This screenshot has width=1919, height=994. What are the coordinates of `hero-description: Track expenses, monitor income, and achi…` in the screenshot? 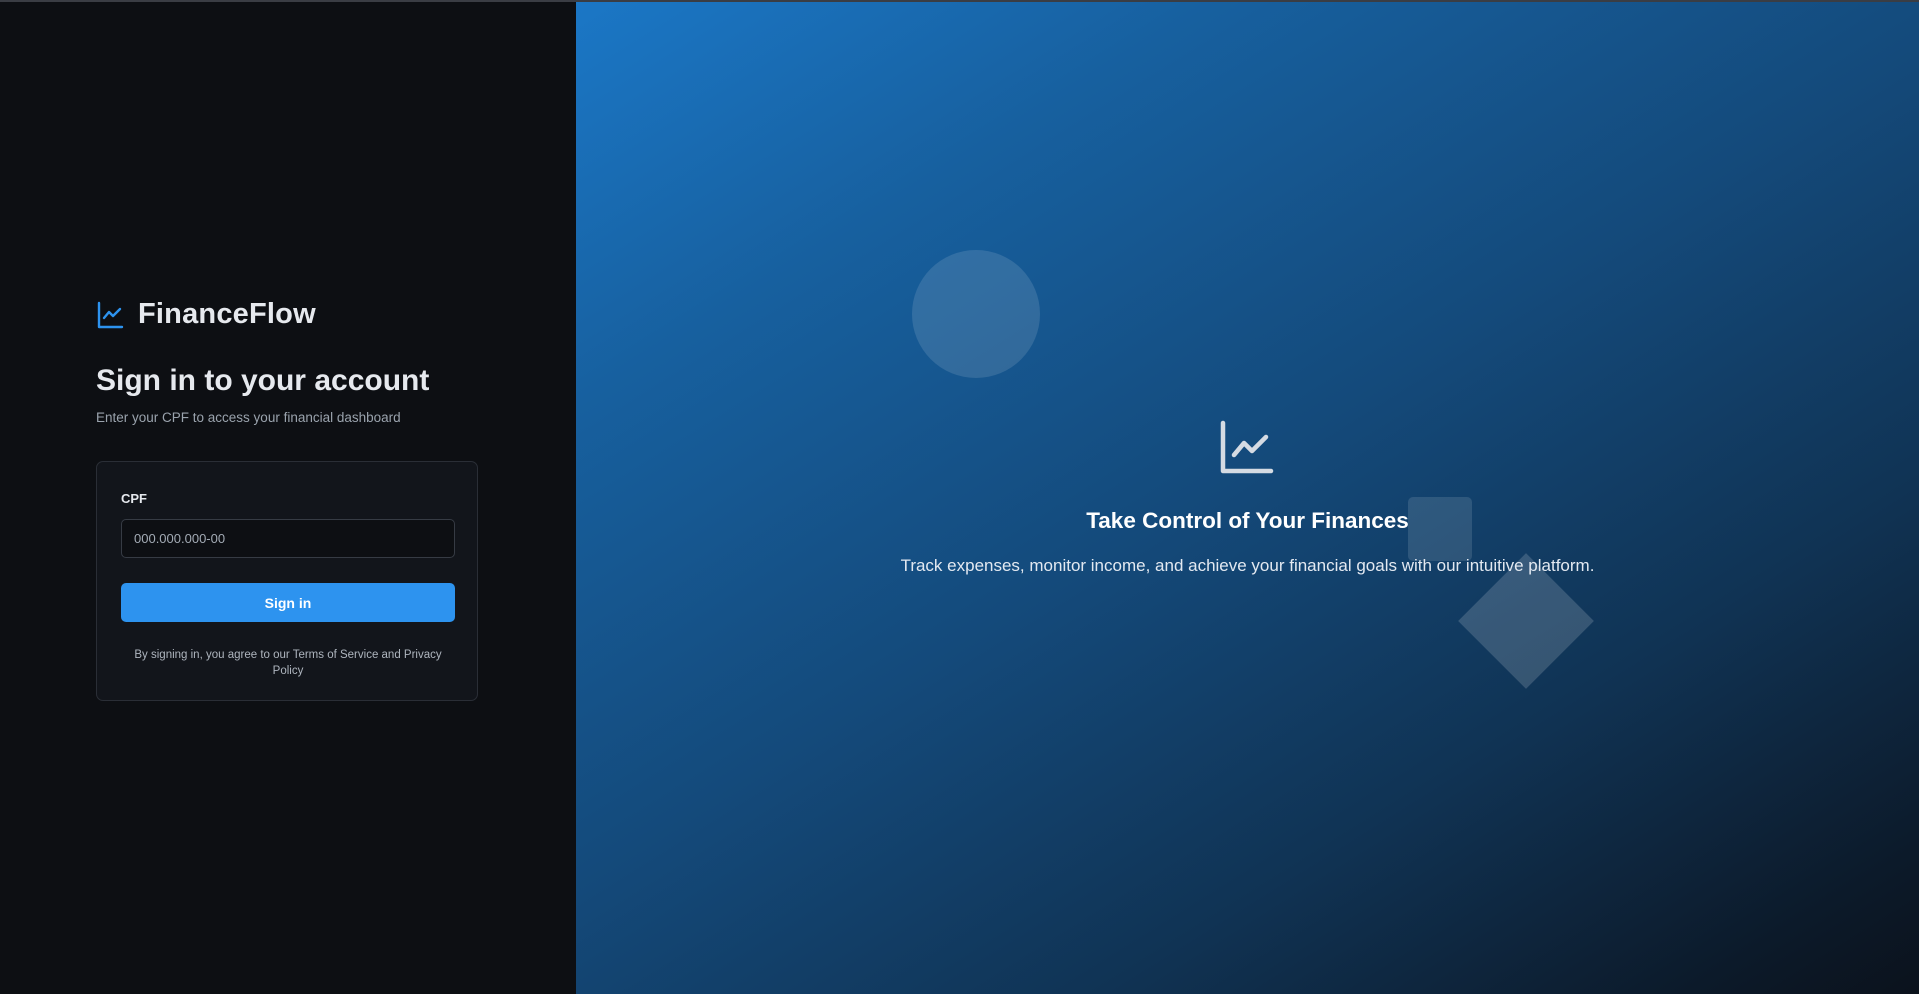 It's located at (1247, 565).